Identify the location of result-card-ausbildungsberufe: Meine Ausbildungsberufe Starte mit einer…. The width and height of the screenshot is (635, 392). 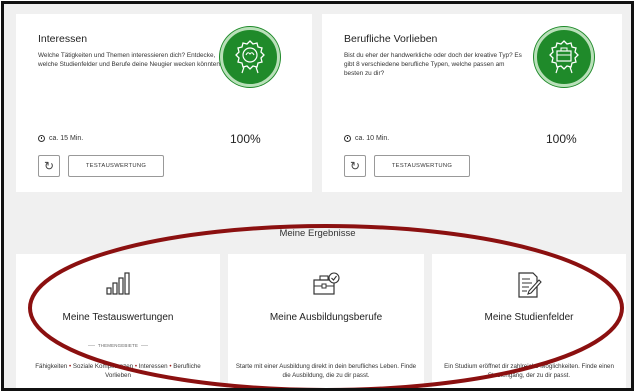
(326, 321).